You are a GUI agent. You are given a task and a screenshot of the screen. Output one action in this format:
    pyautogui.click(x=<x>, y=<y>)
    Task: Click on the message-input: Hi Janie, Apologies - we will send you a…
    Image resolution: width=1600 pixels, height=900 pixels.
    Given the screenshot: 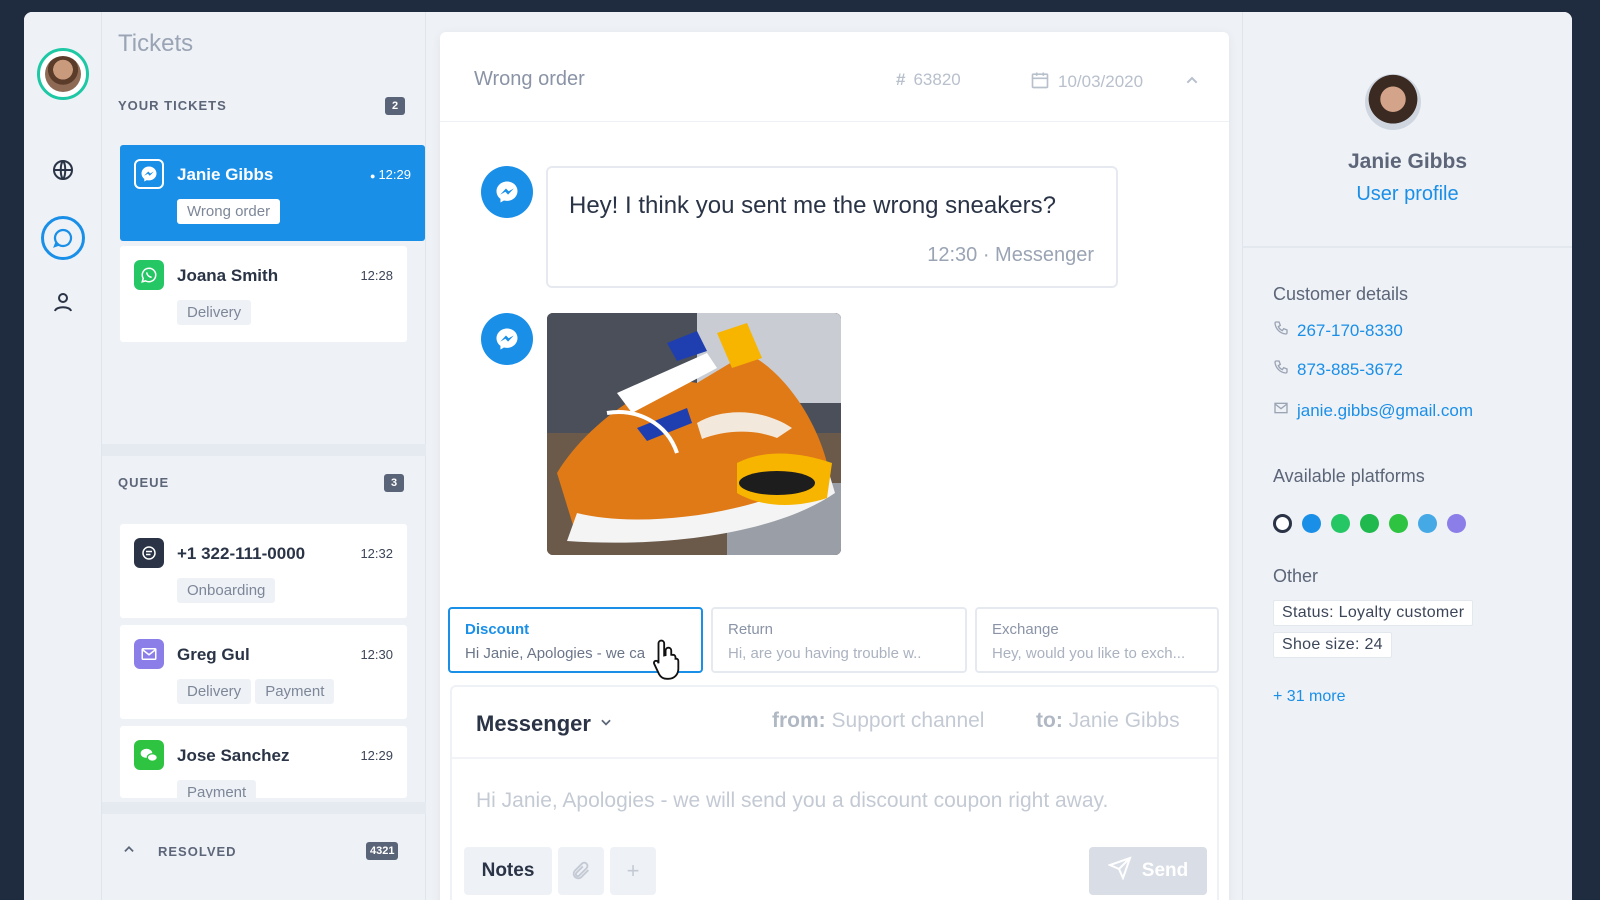 What is the action you would take?
    pyautogui.click(x=792, y=801)
    